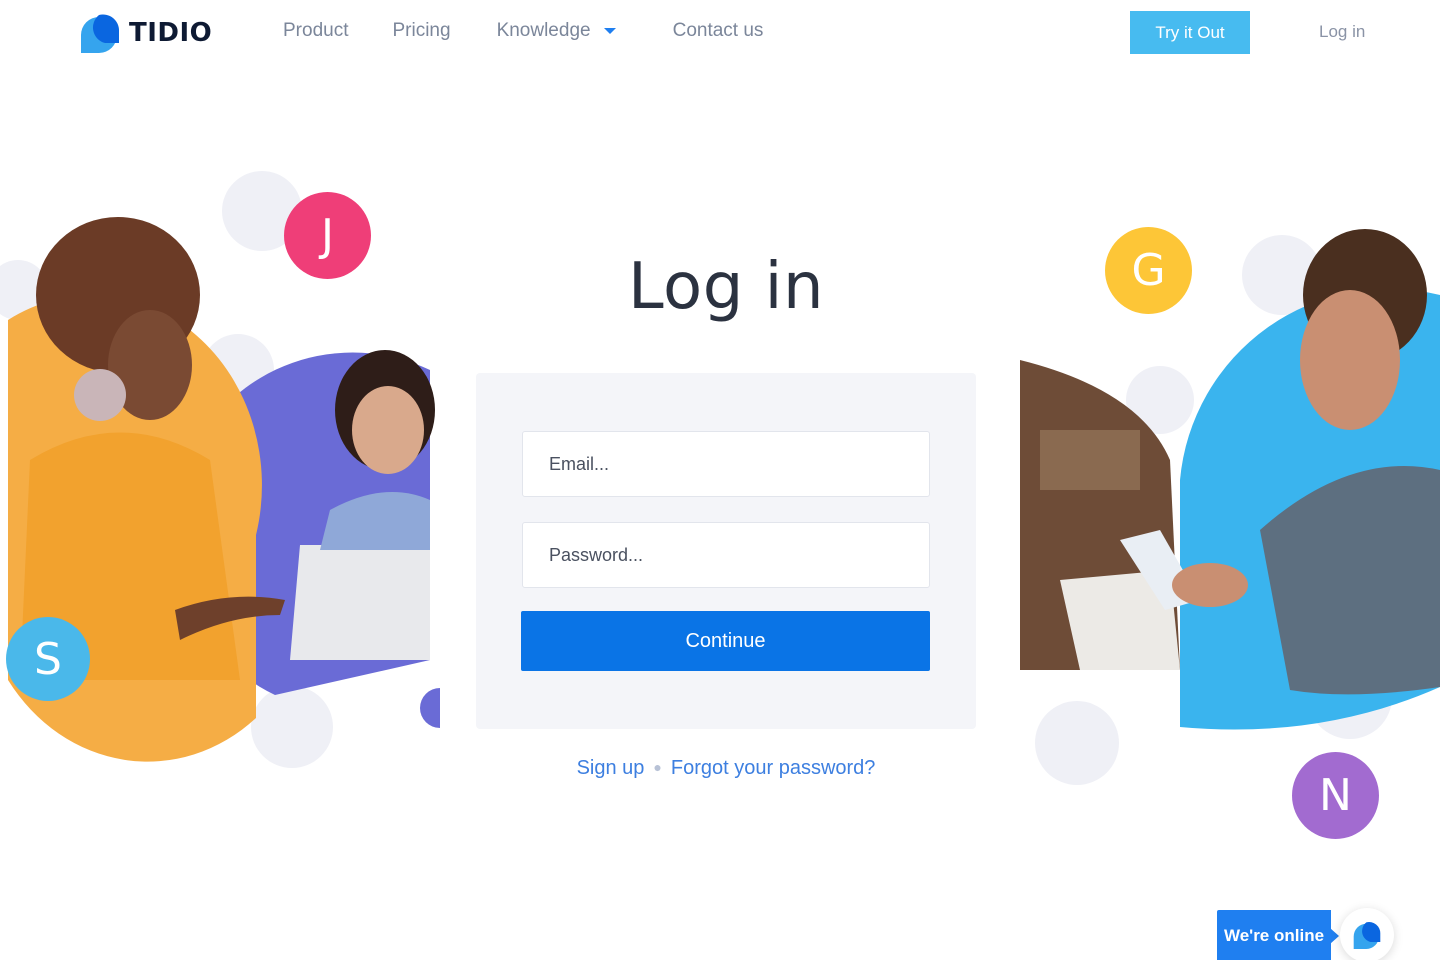 This screenshot has width=1448, height=960. I want to click on login-form: Continue, so click(726, 551).